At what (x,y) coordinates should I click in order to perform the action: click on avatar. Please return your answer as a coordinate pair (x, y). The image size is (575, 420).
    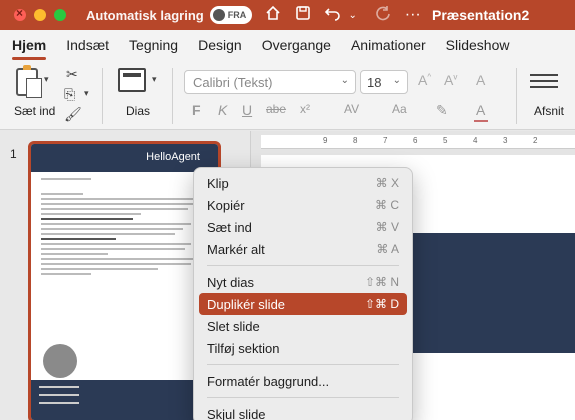
    Looking at the image, I should click on (60, 361).